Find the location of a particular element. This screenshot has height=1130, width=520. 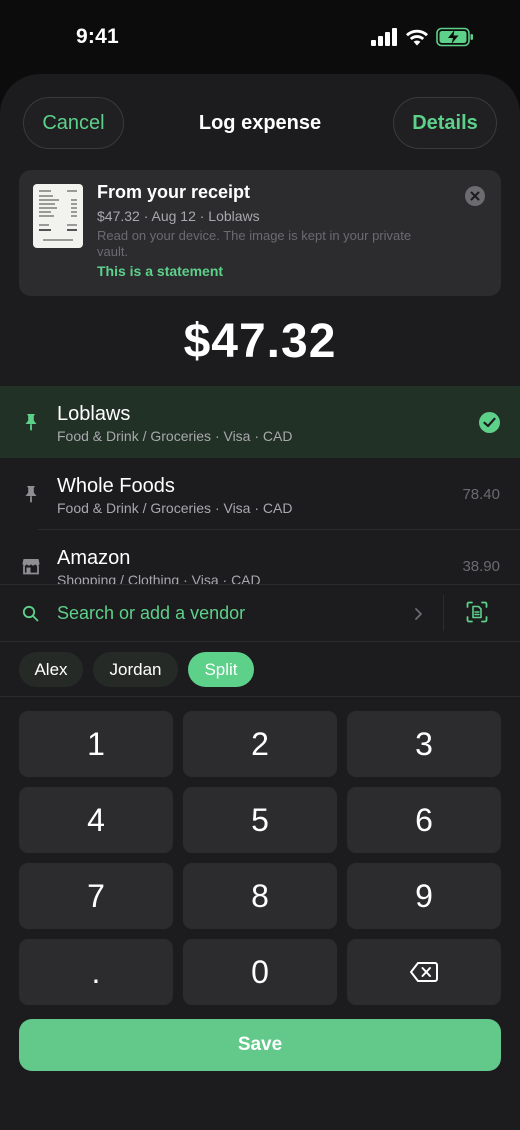

key-6: 6 is located at coordinates (424, 820).